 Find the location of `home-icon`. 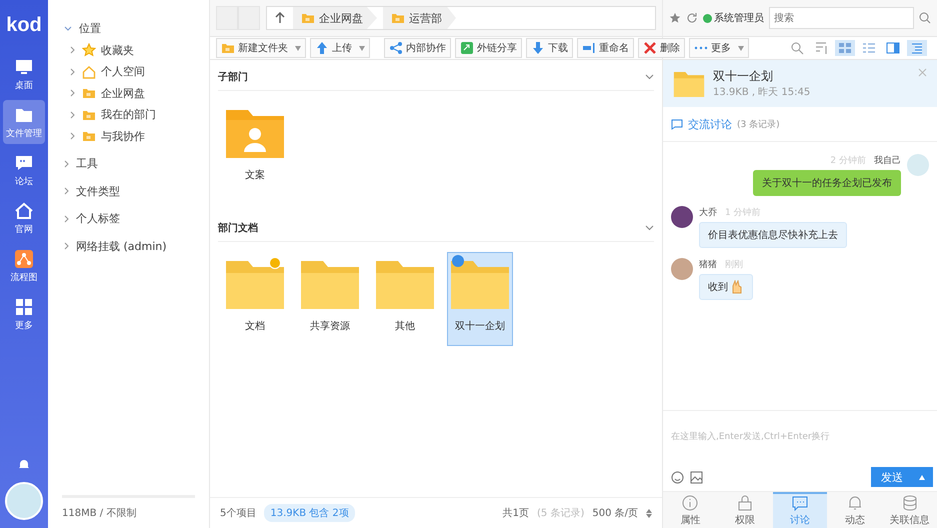

home-icon is located at coordinates (24, 210).